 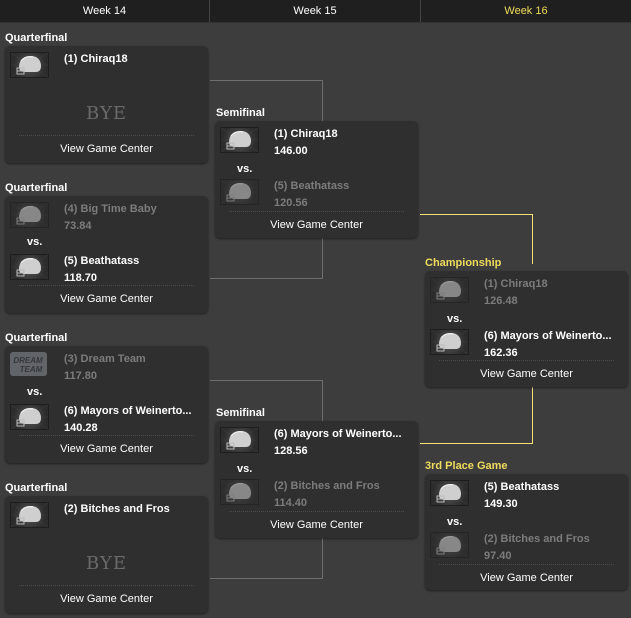 I want to click on dream-team-logo: DREAM TEAM, so click(x=29, y=365).